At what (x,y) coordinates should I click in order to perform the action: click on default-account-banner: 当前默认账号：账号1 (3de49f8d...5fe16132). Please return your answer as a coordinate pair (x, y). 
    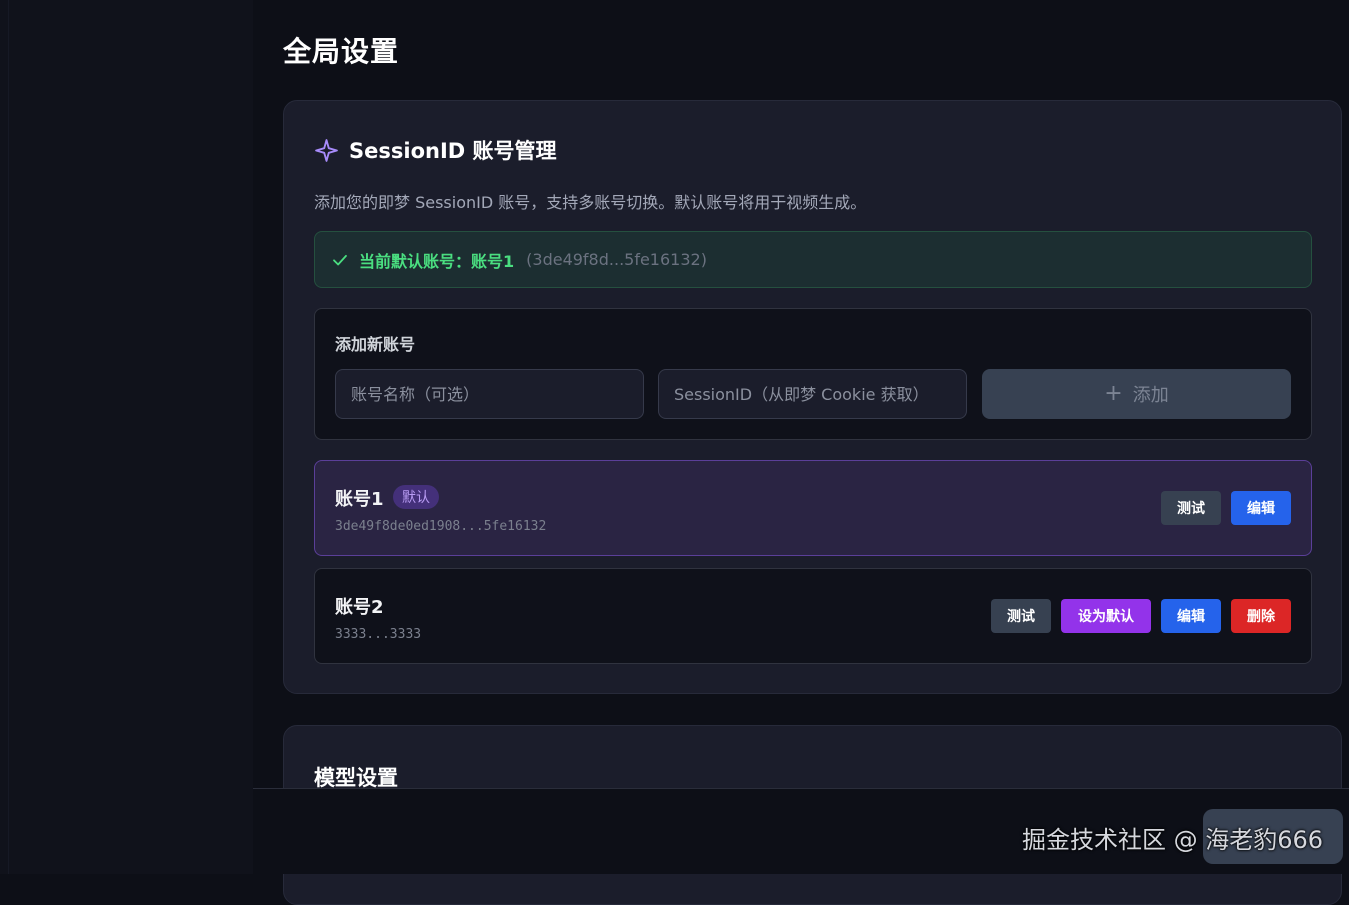
    Looking at the image, I should click on (813, 259).